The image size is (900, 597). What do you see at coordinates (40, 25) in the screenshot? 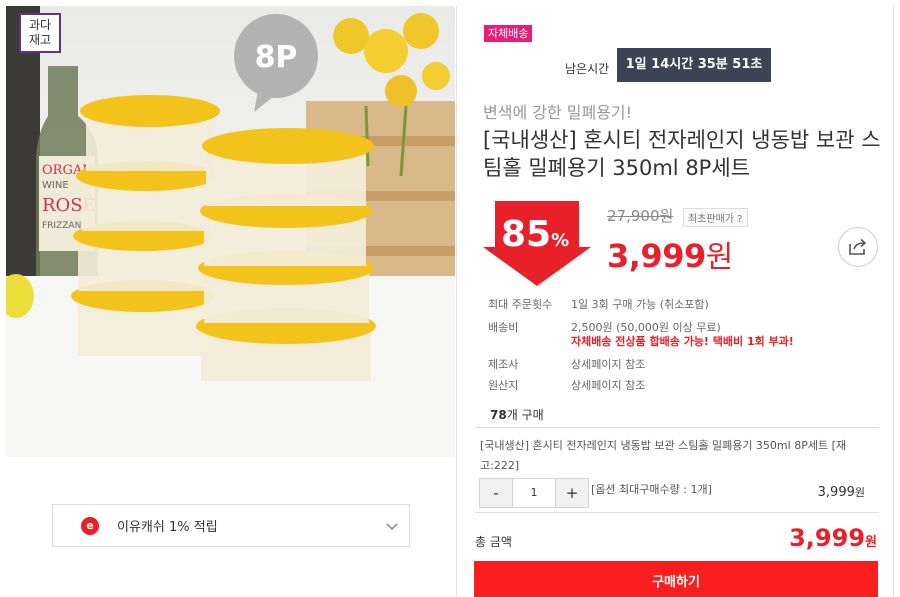
I see `overstock-badge-line1: 과다` at bounding box center [40, 25].